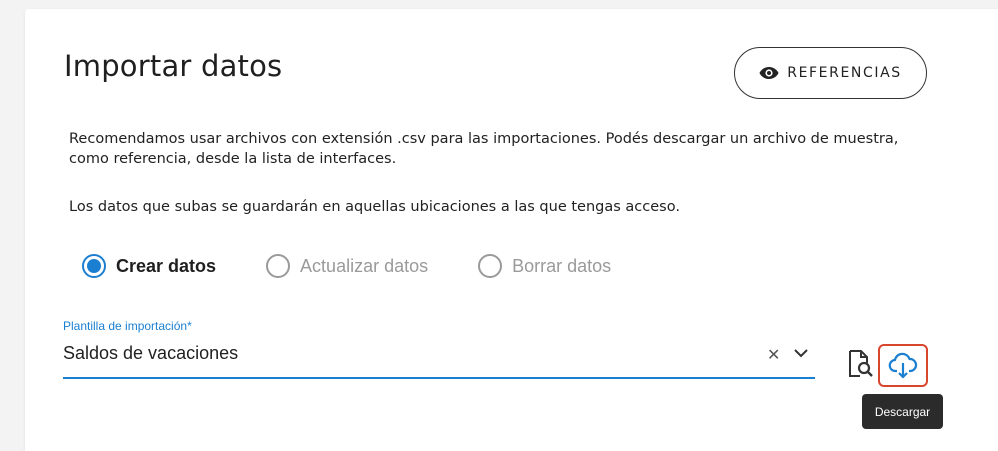 Image resolution: width=998 pixels, height=451 pixels. I want to click on template-select-value: Saldos de vacaciones, so click(151, 353).